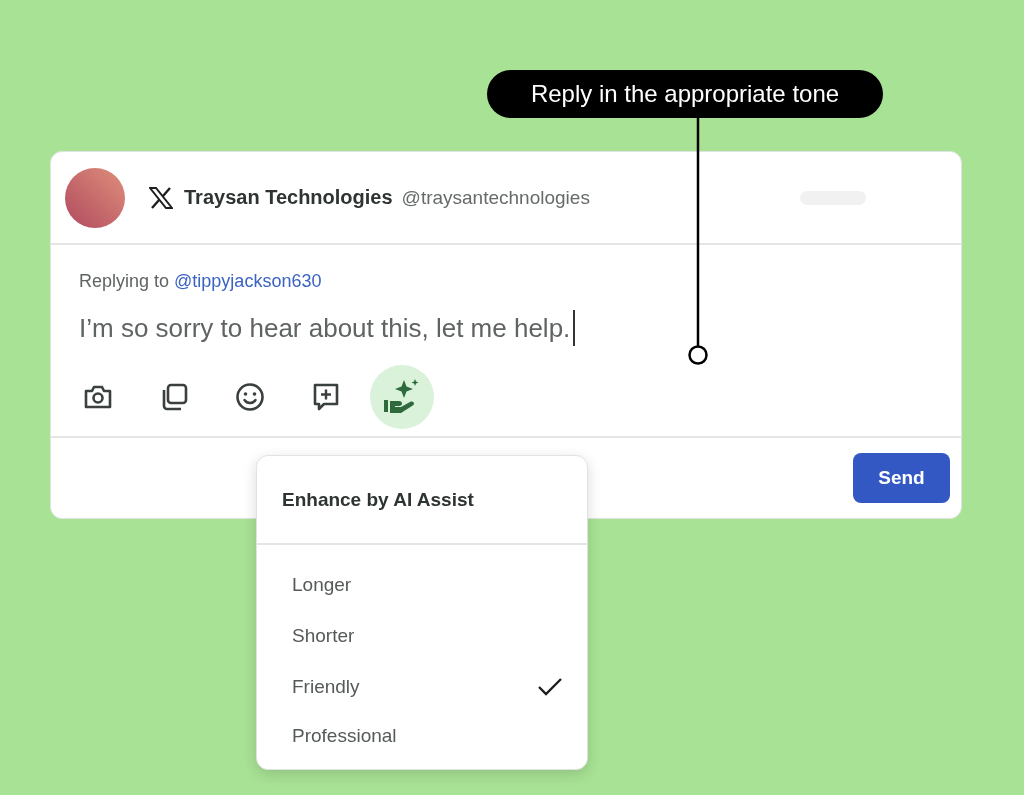 This screenshot has width=1024, height=795. Describe the element at coordinates (326, 397) in the screenshot. I see `add-comment-icon` at that location.